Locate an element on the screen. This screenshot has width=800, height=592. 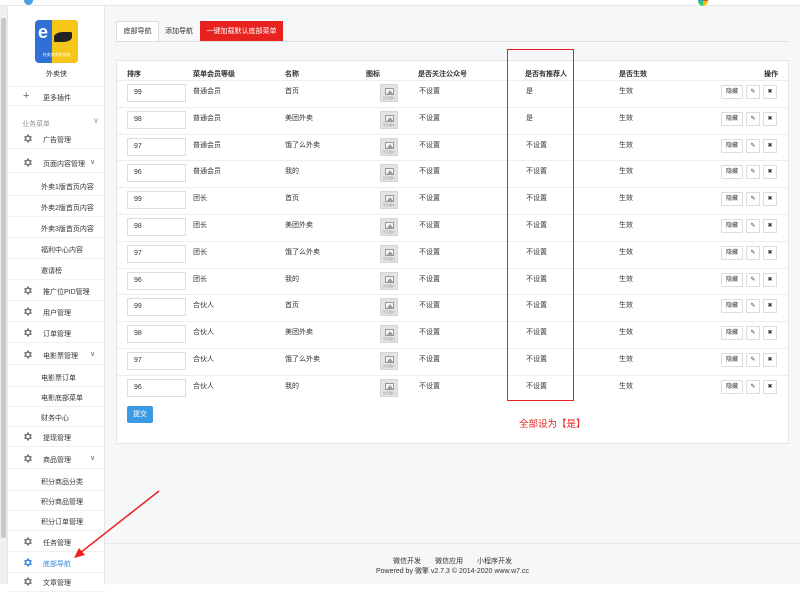
sidebar-item-10: 电影票管理 ∨ is located at coordinates (56, 354).